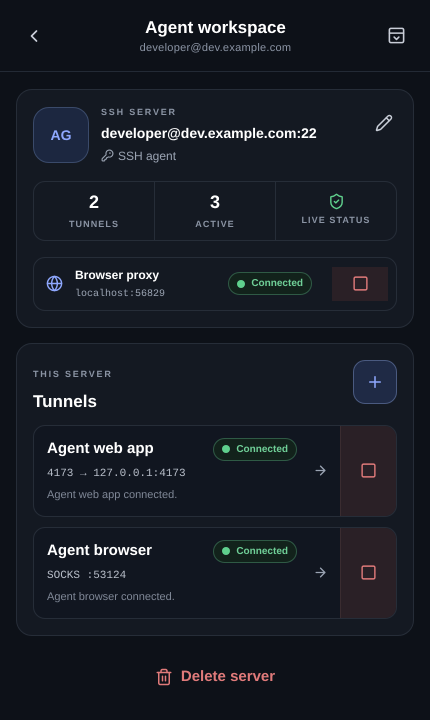 The image size is (430, 720). Describe the element at coordinates (87, 576) in the screenshot. I see `tunnel-route: SOCKS :53124` at that location.